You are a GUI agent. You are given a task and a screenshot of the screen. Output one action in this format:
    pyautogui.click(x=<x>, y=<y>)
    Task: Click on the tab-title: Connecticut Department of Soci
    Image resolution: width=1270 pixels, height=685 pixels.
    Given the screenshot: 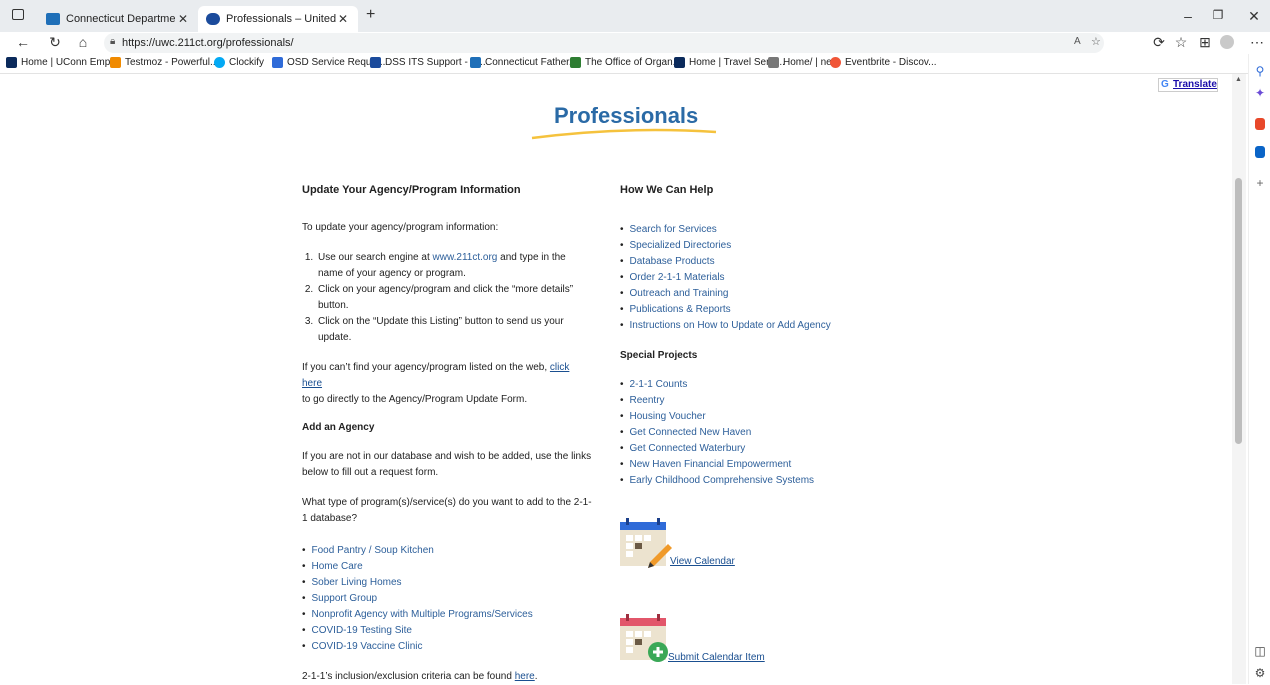 What is the action you would take?
    pyautogui.click(x=121, y=19)
    